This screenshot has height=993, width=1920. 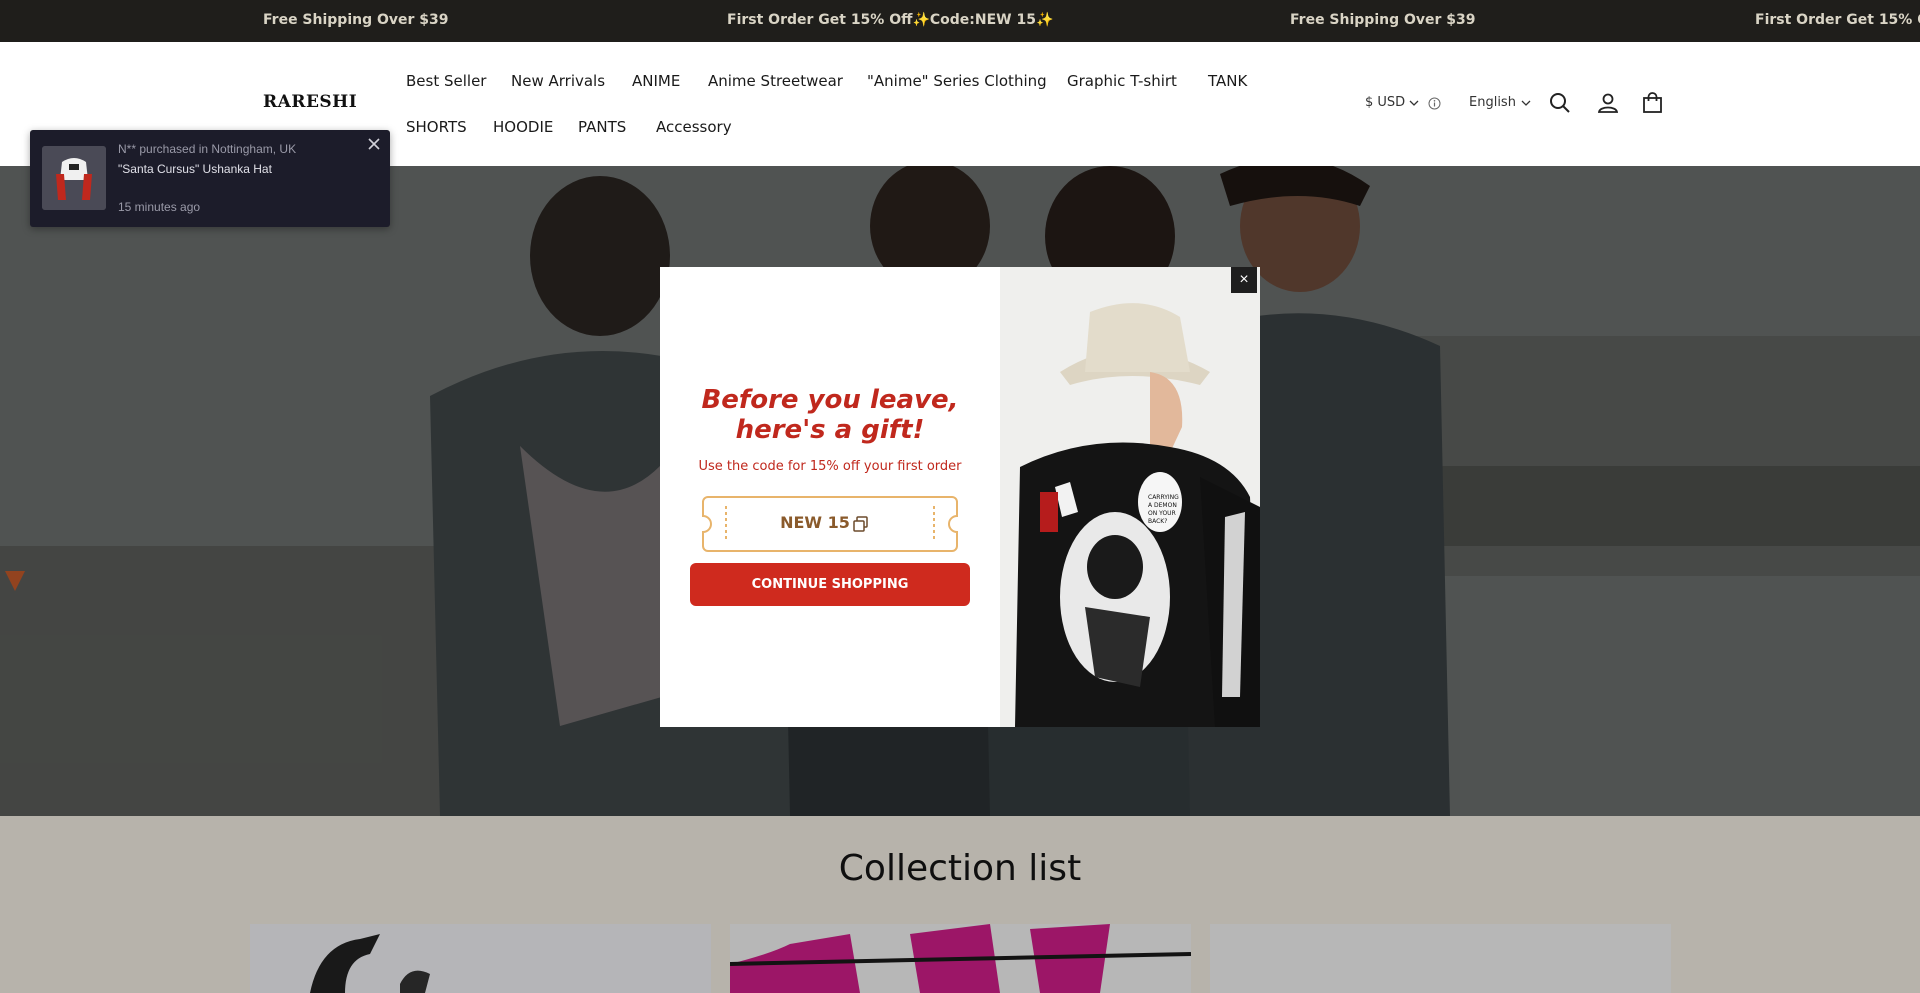 What do you see at coordinates (1492, 102) in the screenshot?
I see `language-selector: English` at bounding box center [1492, 102].